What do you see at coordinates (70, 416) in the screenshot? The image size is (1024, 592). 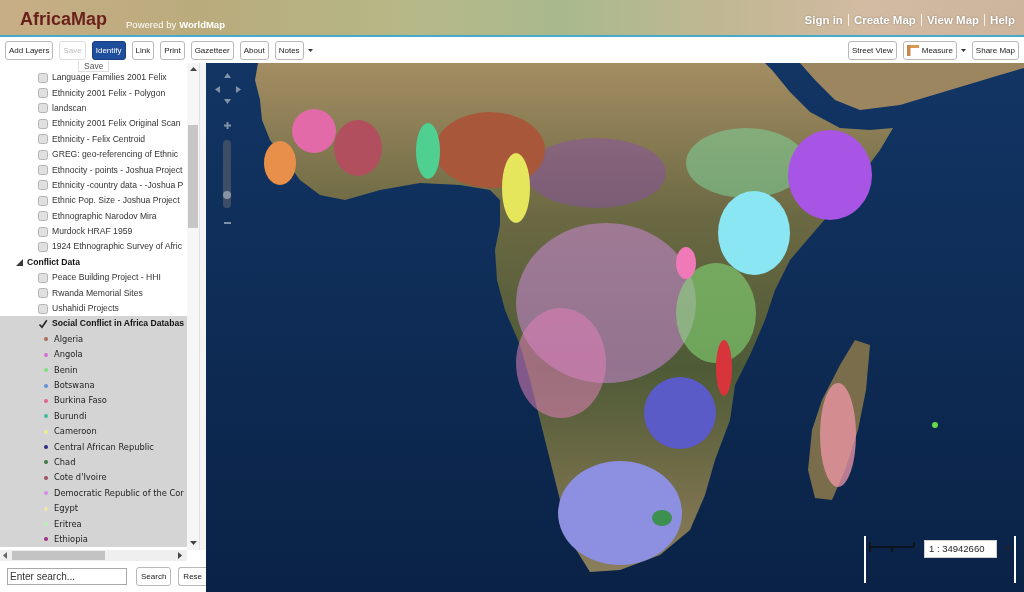 I see `legend-label: Burundi` at bounding box center [70, 416].